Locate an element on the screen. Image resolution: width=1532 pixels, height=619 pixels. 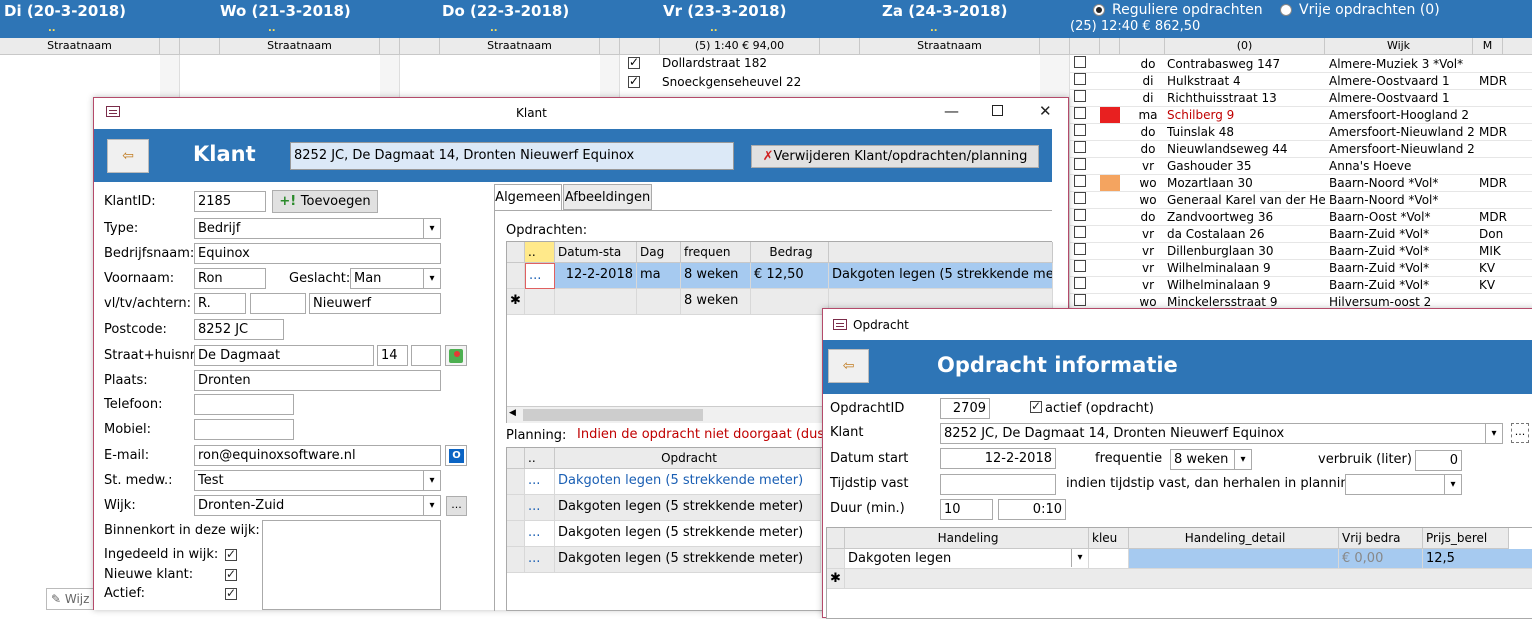
cell-prijs: 12,5 is located at coordinates (1477, 559).